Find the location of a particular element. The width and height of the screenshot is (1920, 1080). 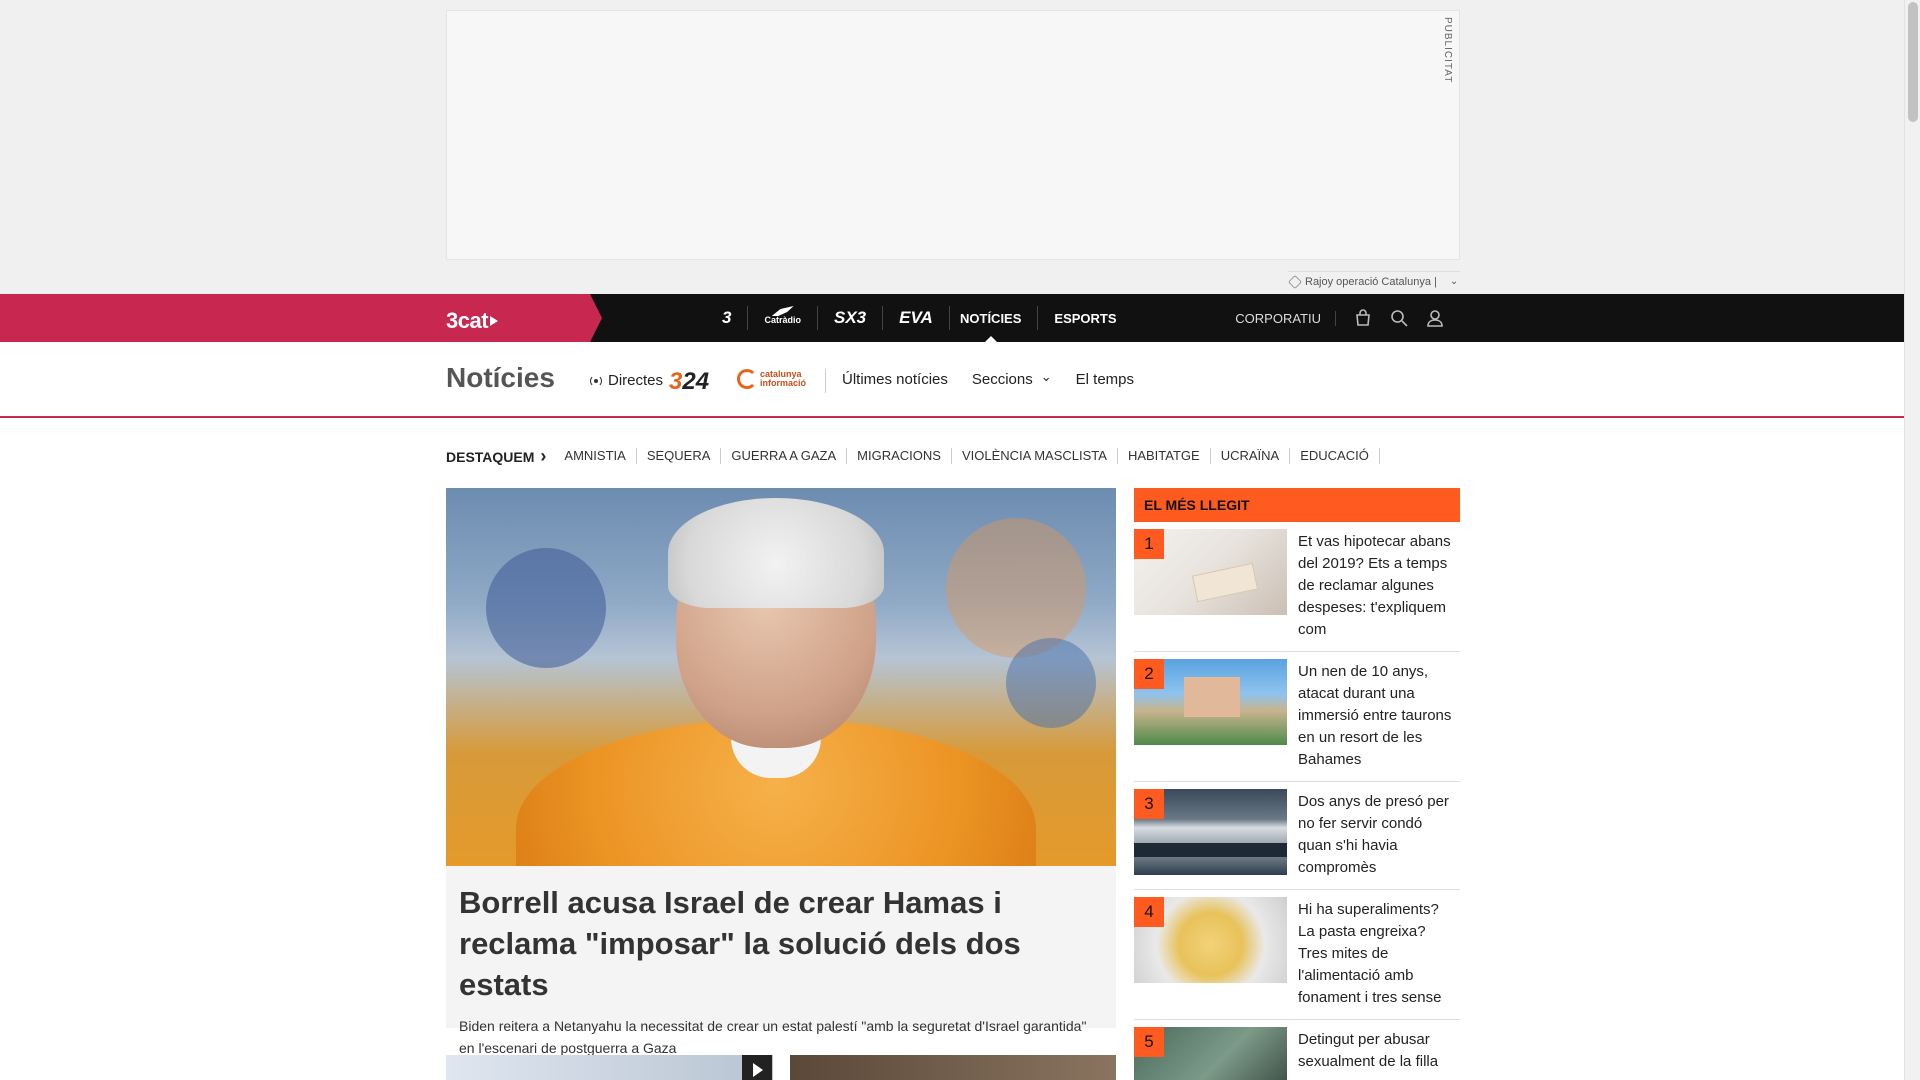

main-links: NOTÍCIES ESPORTS is located at coordinates (1038, 318).